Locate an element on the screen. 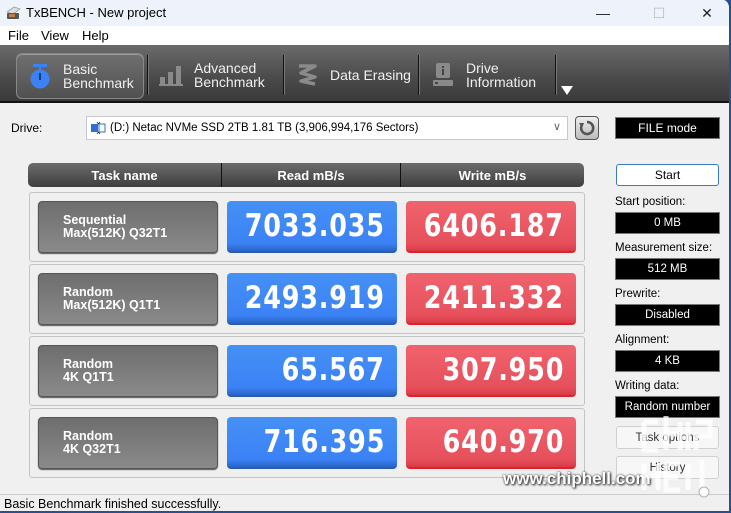  menu-view: View is located at coordinates (55, 35).